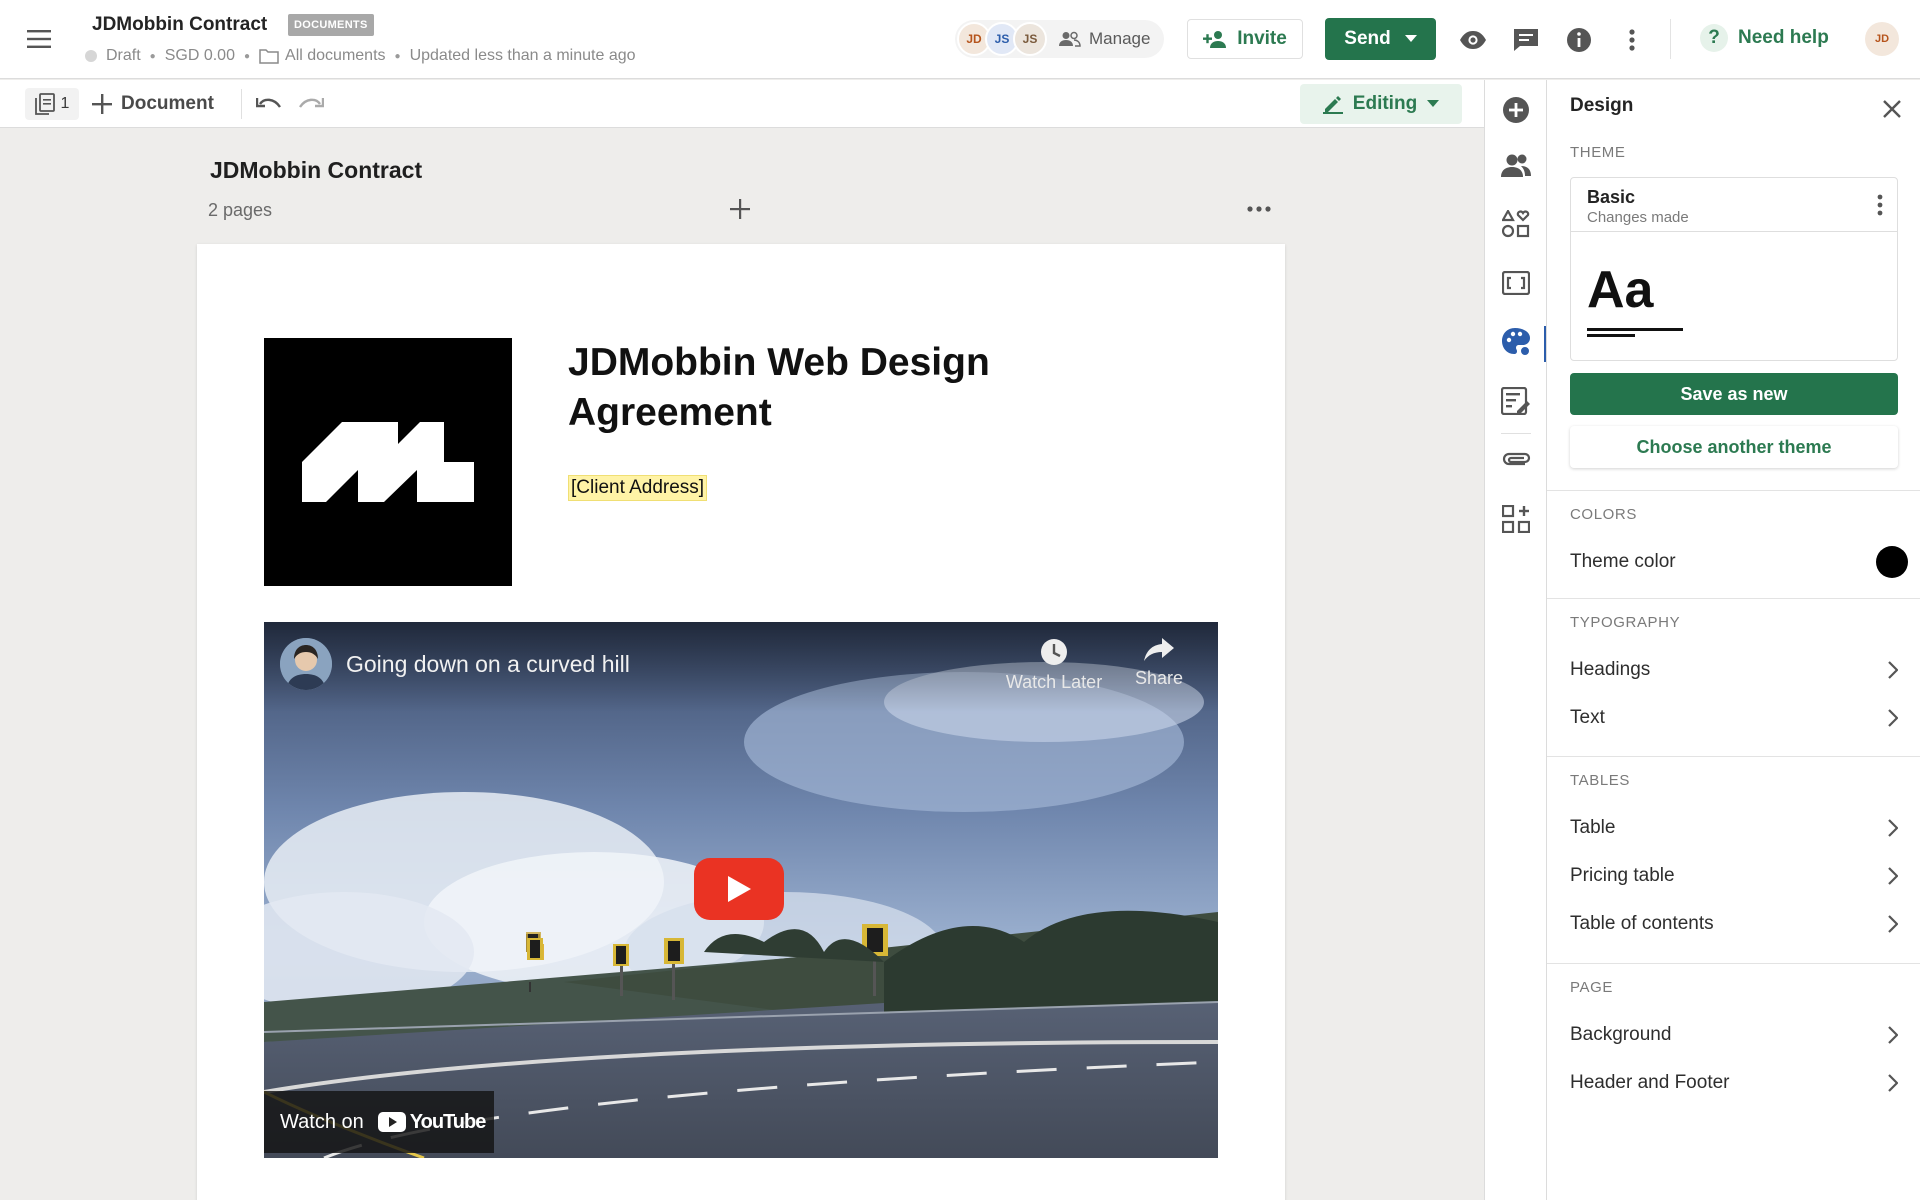 The width and height of the screenshot is (1920, 1200). What do you see at coordinates (1410, 39) in the screenshot?
I see `caret-down-icon` at bounding box center [1410, 39].